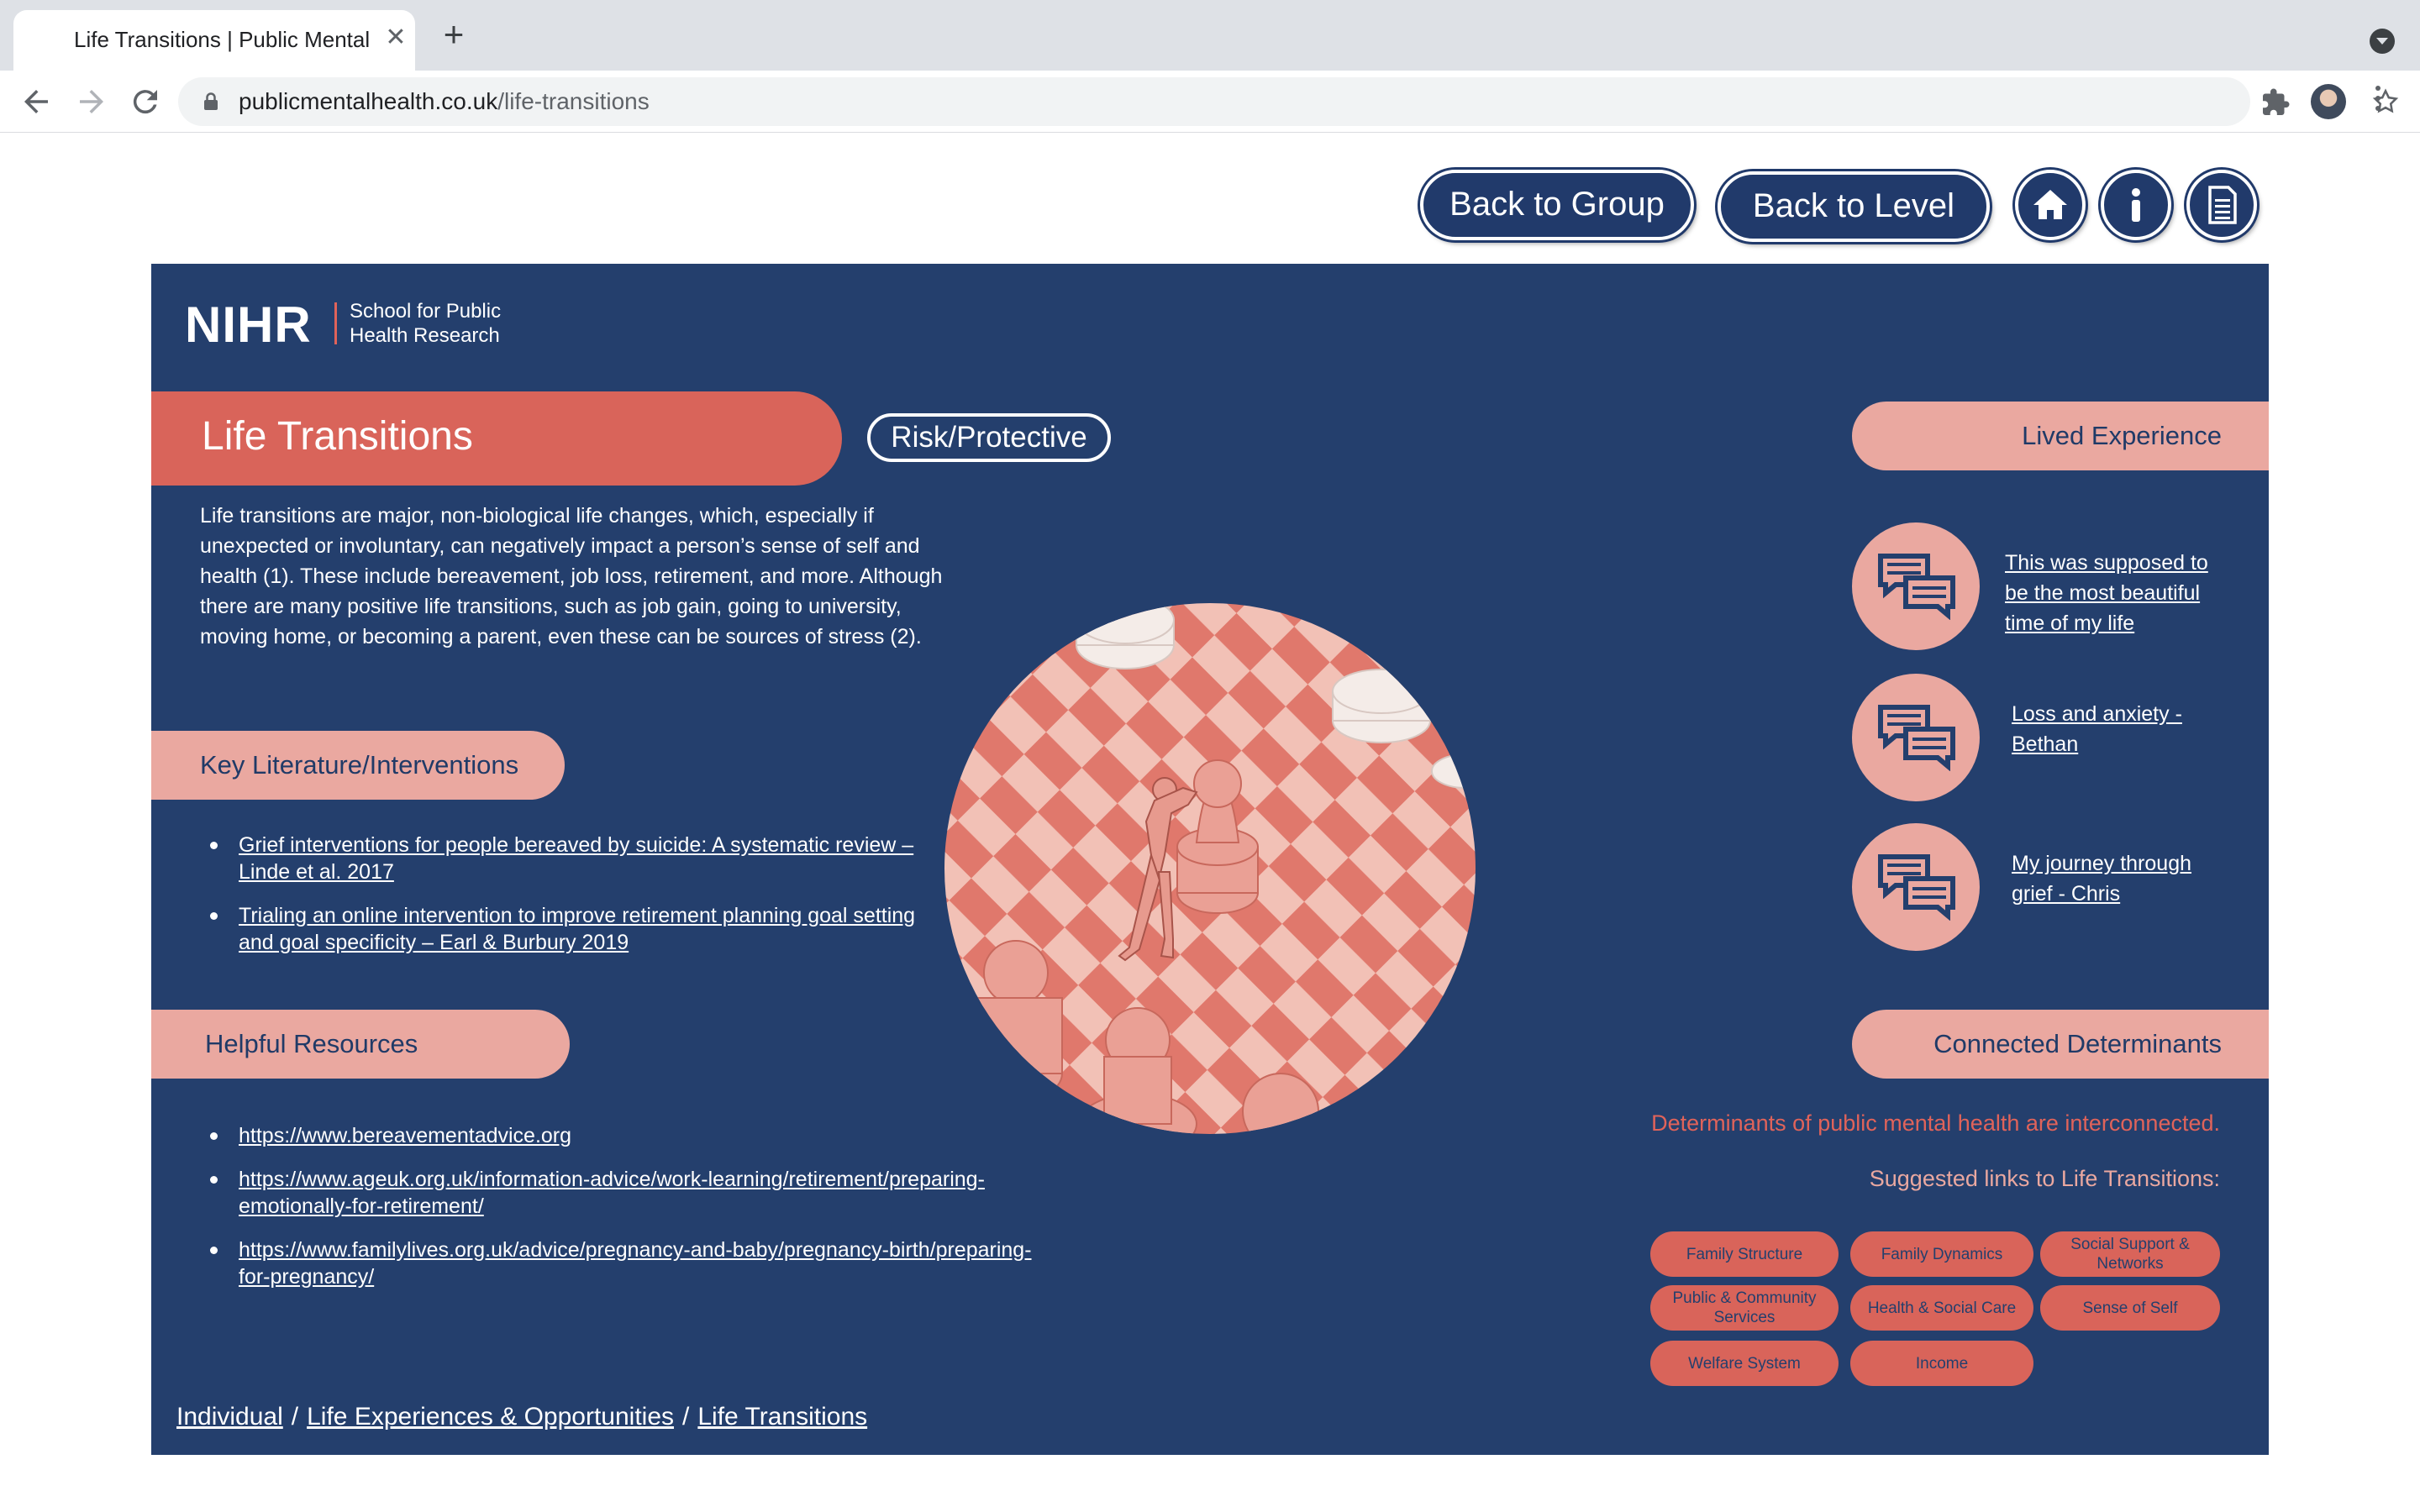 This screenshot has height=1512, width=2420. Describe the element at coordinates (2383, 41) in the screenshot. I see `tab-search-icon` at that location.